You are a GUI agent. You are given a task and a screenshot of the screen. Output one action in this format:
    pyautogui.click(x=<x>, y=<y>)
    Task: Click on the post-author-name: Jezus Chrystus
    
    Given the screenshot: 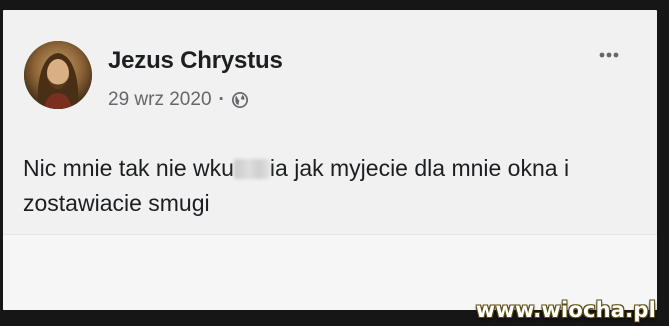 What is the action you would take?
    pyautogui.click(x=195, y=61)
    